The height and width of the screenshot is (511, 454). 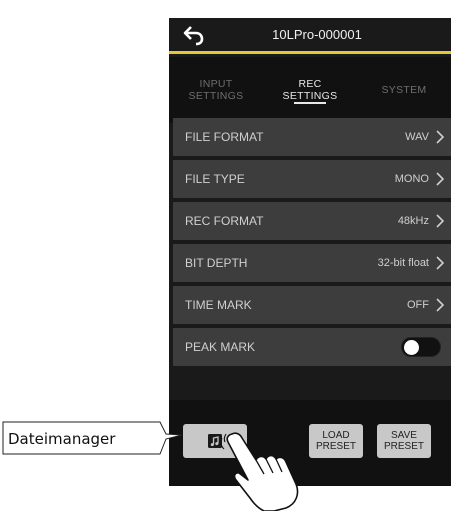 I want to click on peak-mark-toggle, so click(x=421, y=347).